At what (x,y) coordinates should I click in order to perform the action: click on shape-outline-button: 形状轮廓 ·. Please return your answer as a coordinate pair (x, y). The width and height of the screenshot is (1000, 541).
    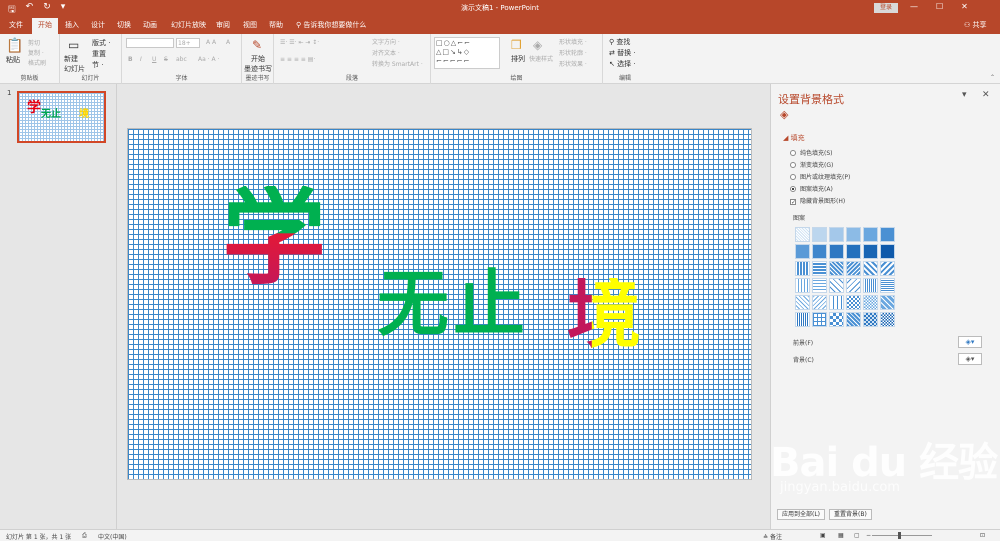
    Looking at the image, I should click on (573, 52).